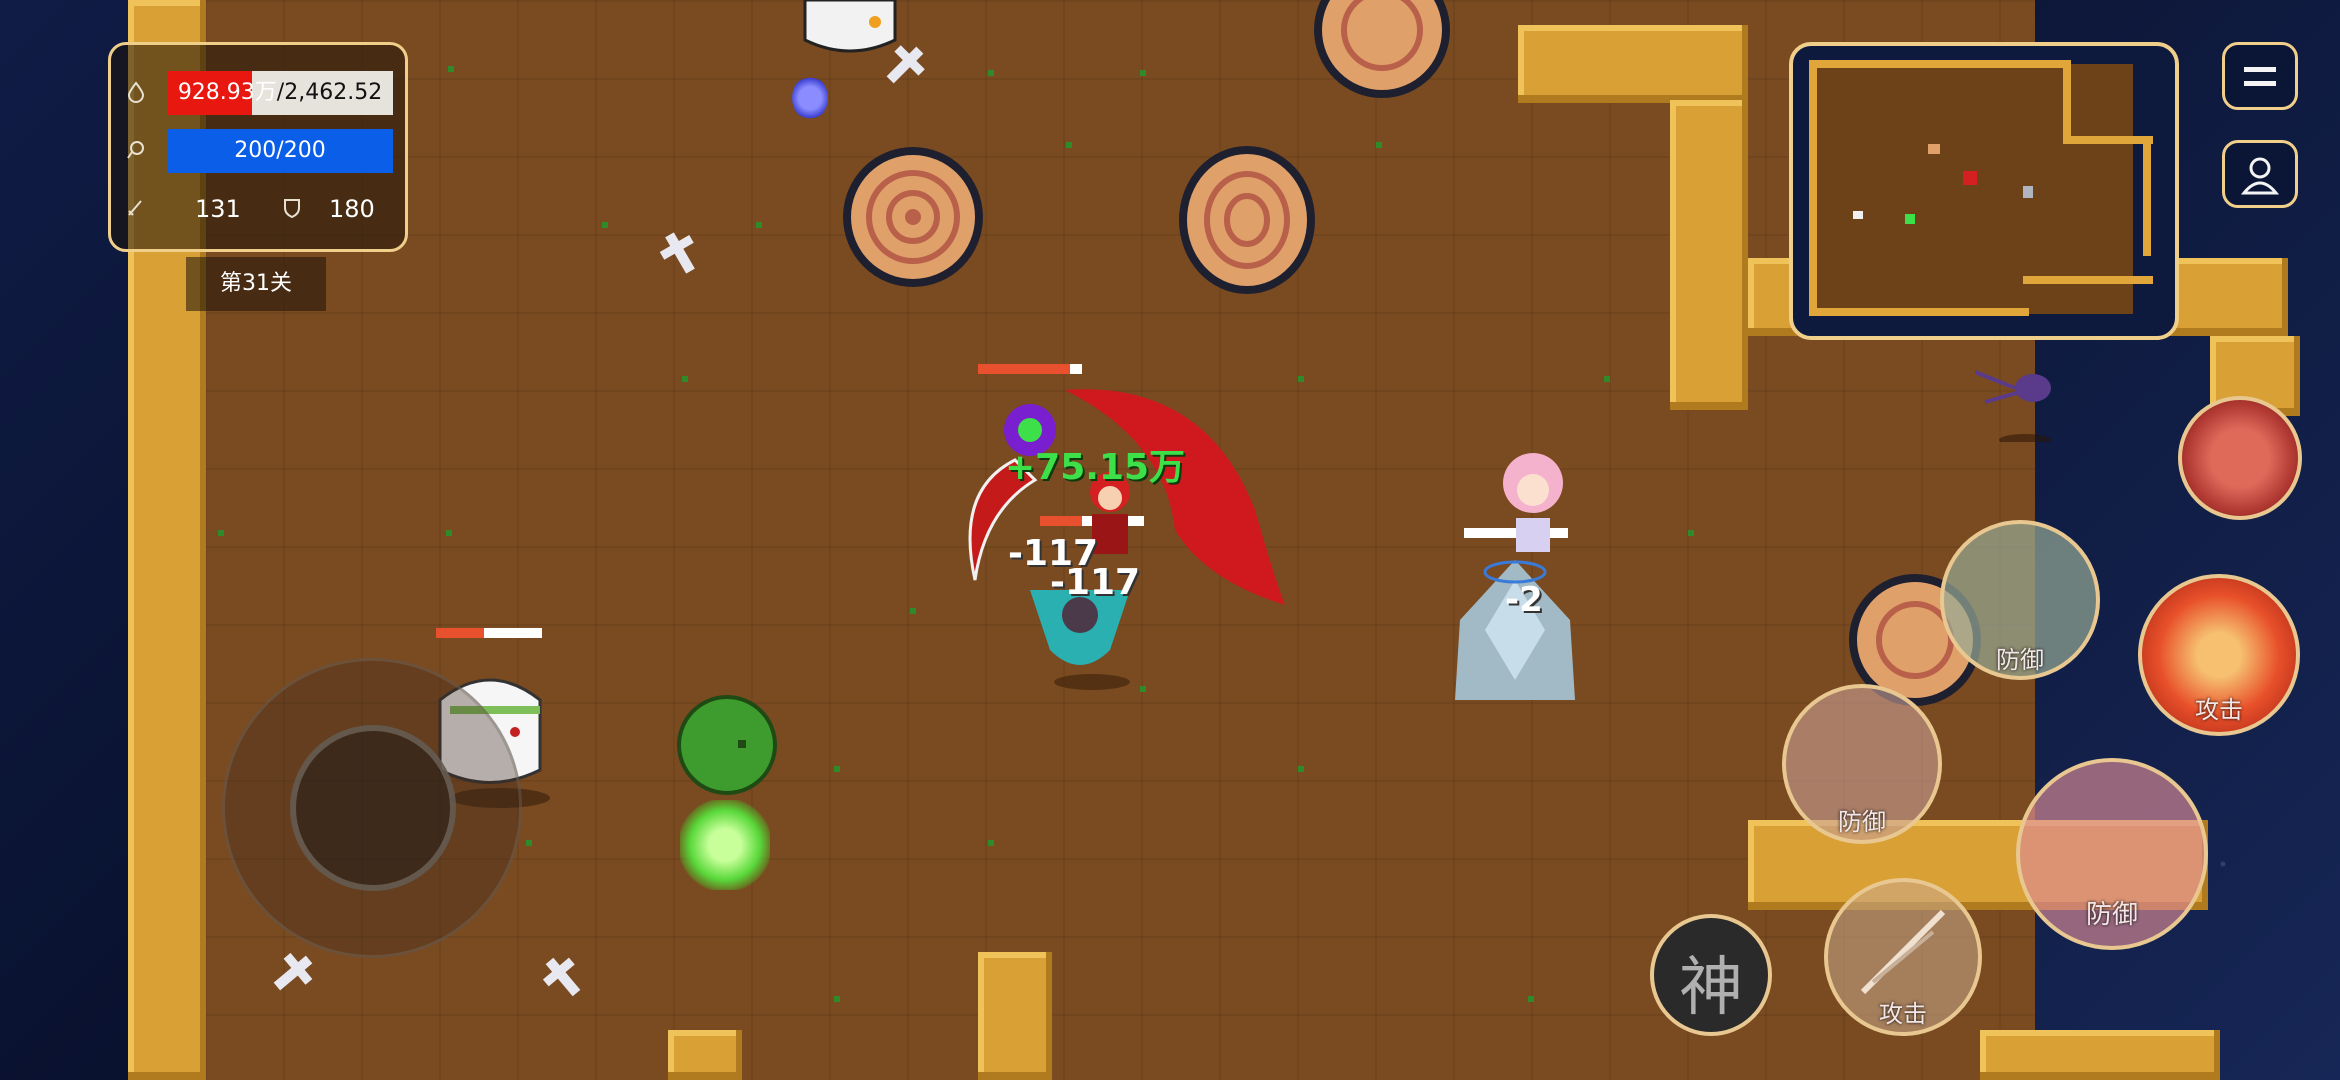  Describe the element at coordinates (1711, 988) in the screenshot. I see `god-skill-label: 神` at that location.